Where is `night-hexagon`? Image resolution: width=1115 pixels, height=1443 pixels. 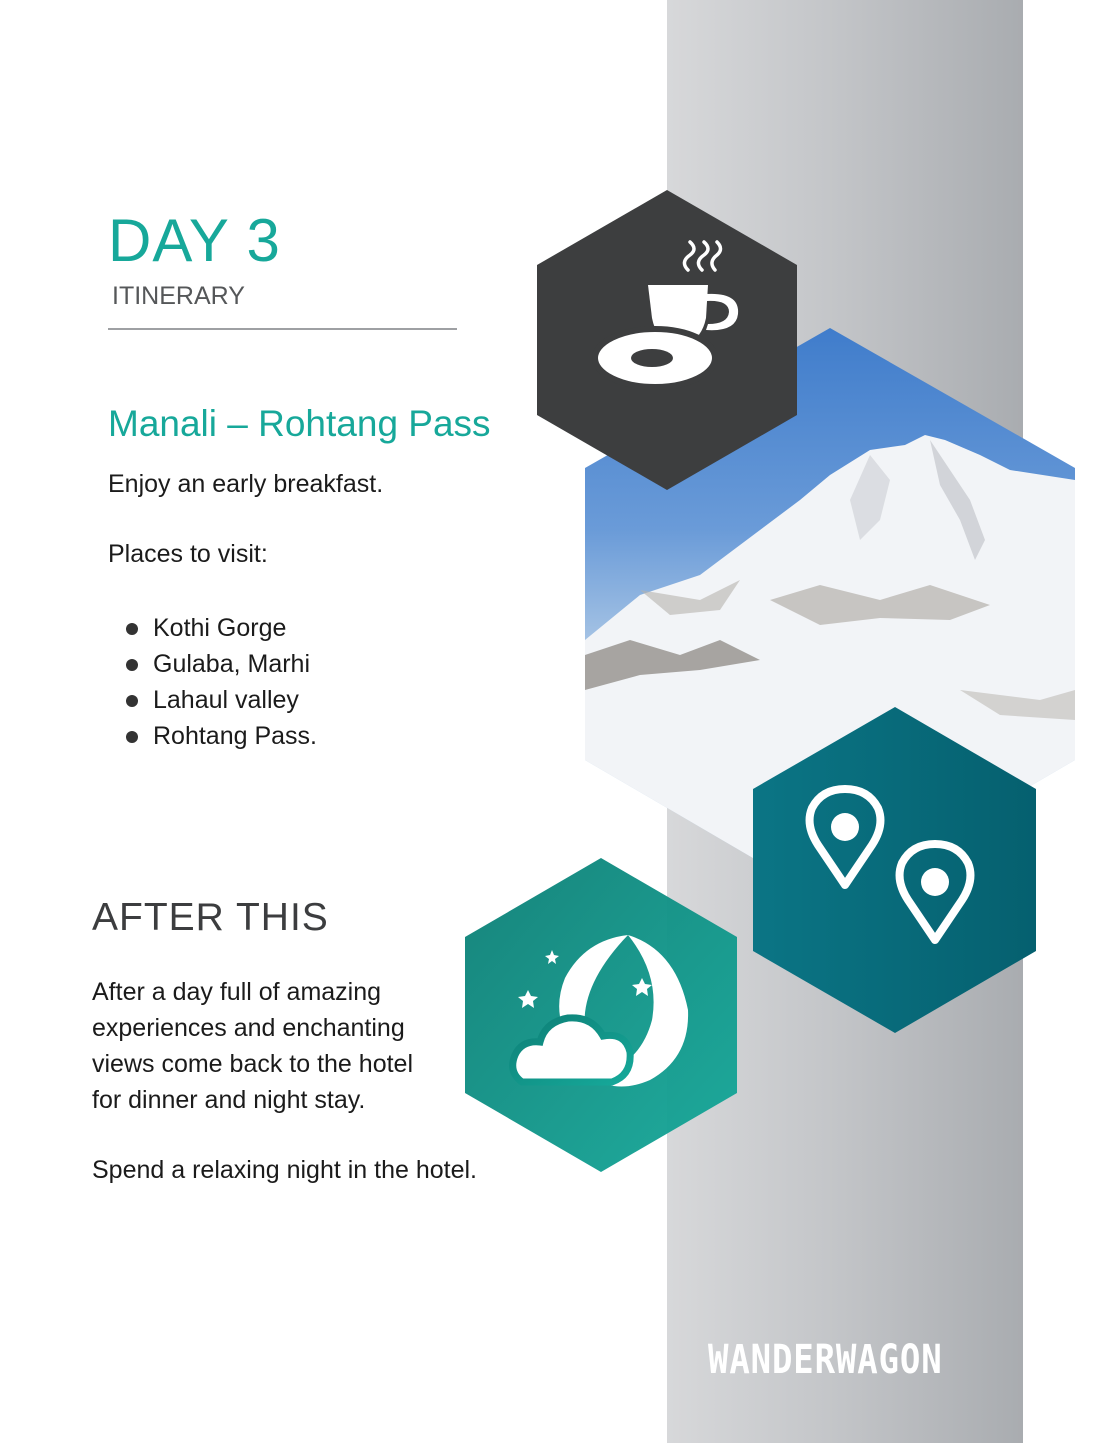
night-hexagon is located at coordinates (601, 1015).